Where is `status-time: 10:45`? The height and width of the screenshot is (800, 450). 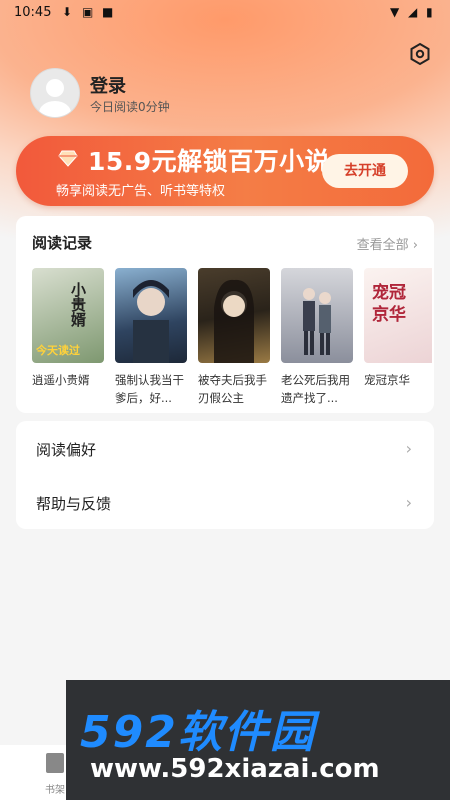 status-time: 10:45 is located at coordinates (33, 12).